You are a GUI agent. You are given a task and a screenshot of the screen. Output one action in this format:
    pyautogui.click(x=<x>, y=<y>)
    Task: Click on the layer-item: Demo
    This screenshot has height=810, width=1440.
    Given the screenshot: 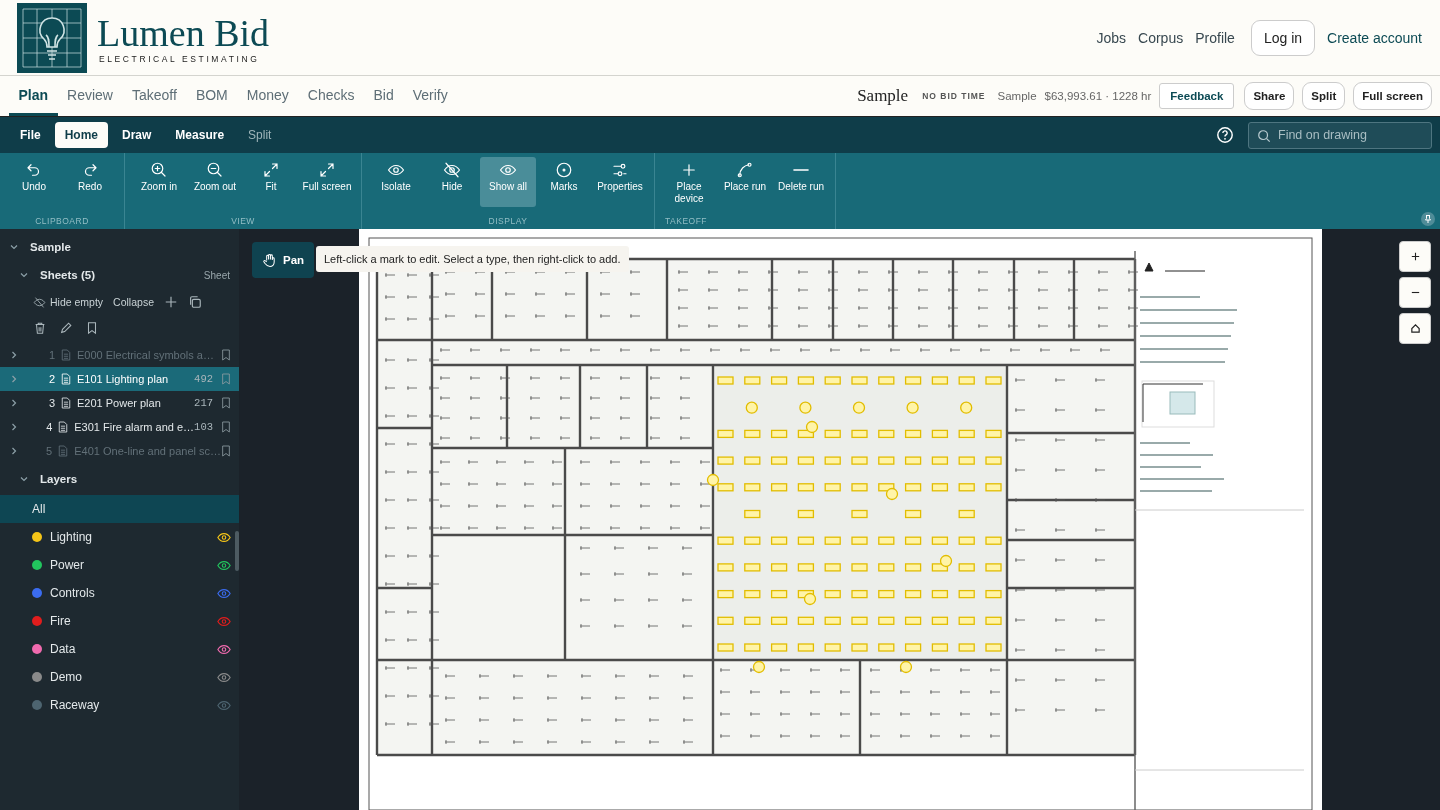 What is the action you would take?
    pyautogui.click(x=119, y=677)
    